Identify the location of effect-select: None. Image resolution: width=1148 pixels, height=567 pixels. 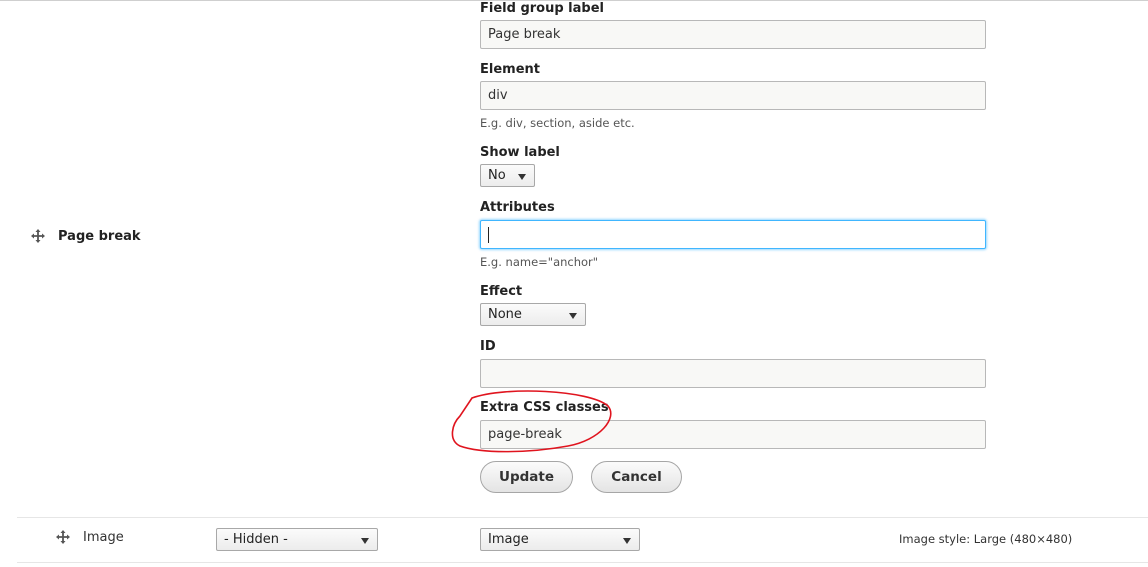
(533, 314).